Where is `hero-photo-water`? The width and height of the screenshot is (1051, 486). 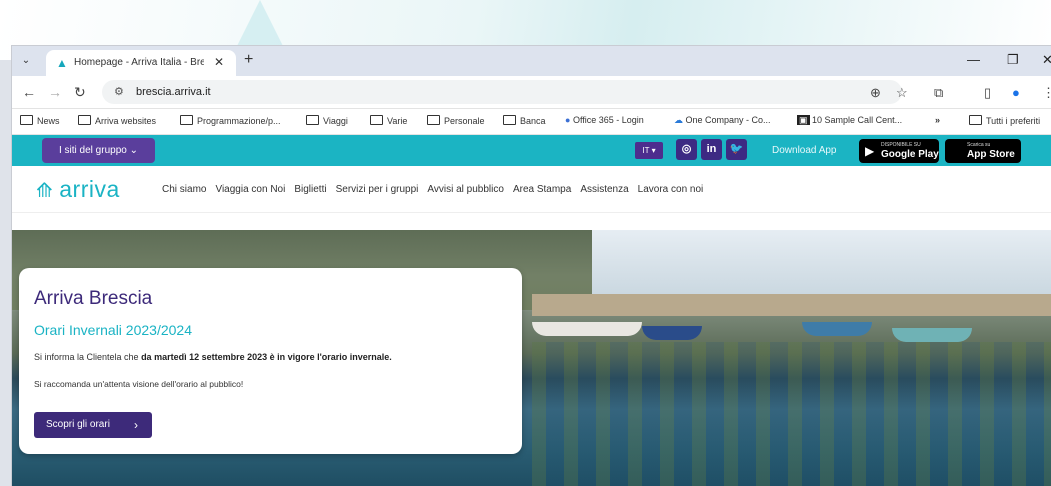
hero-photo-water is located at coordinates (791, 414).